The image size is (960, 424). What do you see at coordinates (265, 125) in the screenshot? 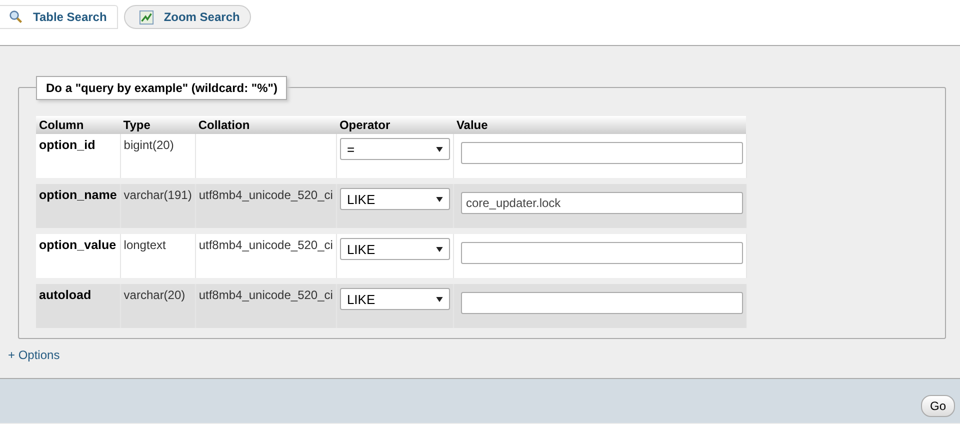
I see `column-header: Collation` at bounding box center [265, 125].